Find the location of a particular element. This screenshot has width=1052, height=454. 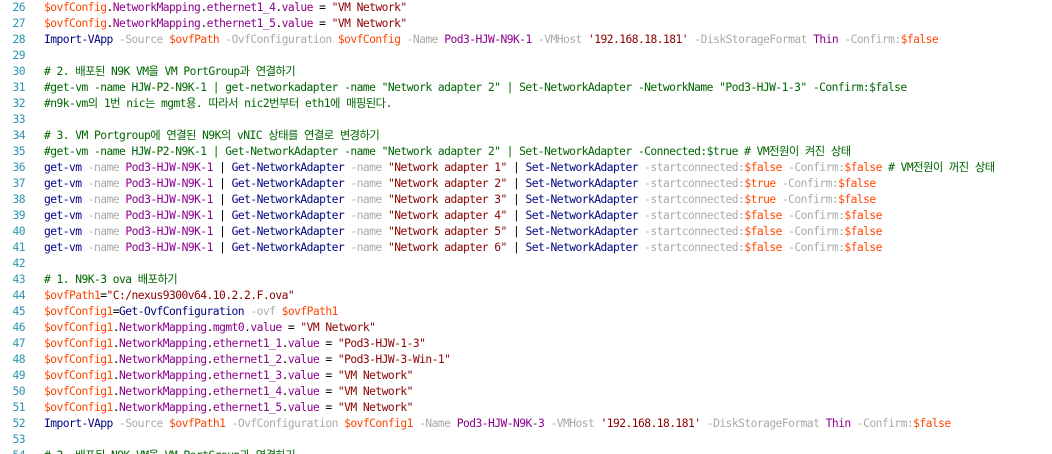

code-token: Import-VApp is located at coordinates (78, 423).